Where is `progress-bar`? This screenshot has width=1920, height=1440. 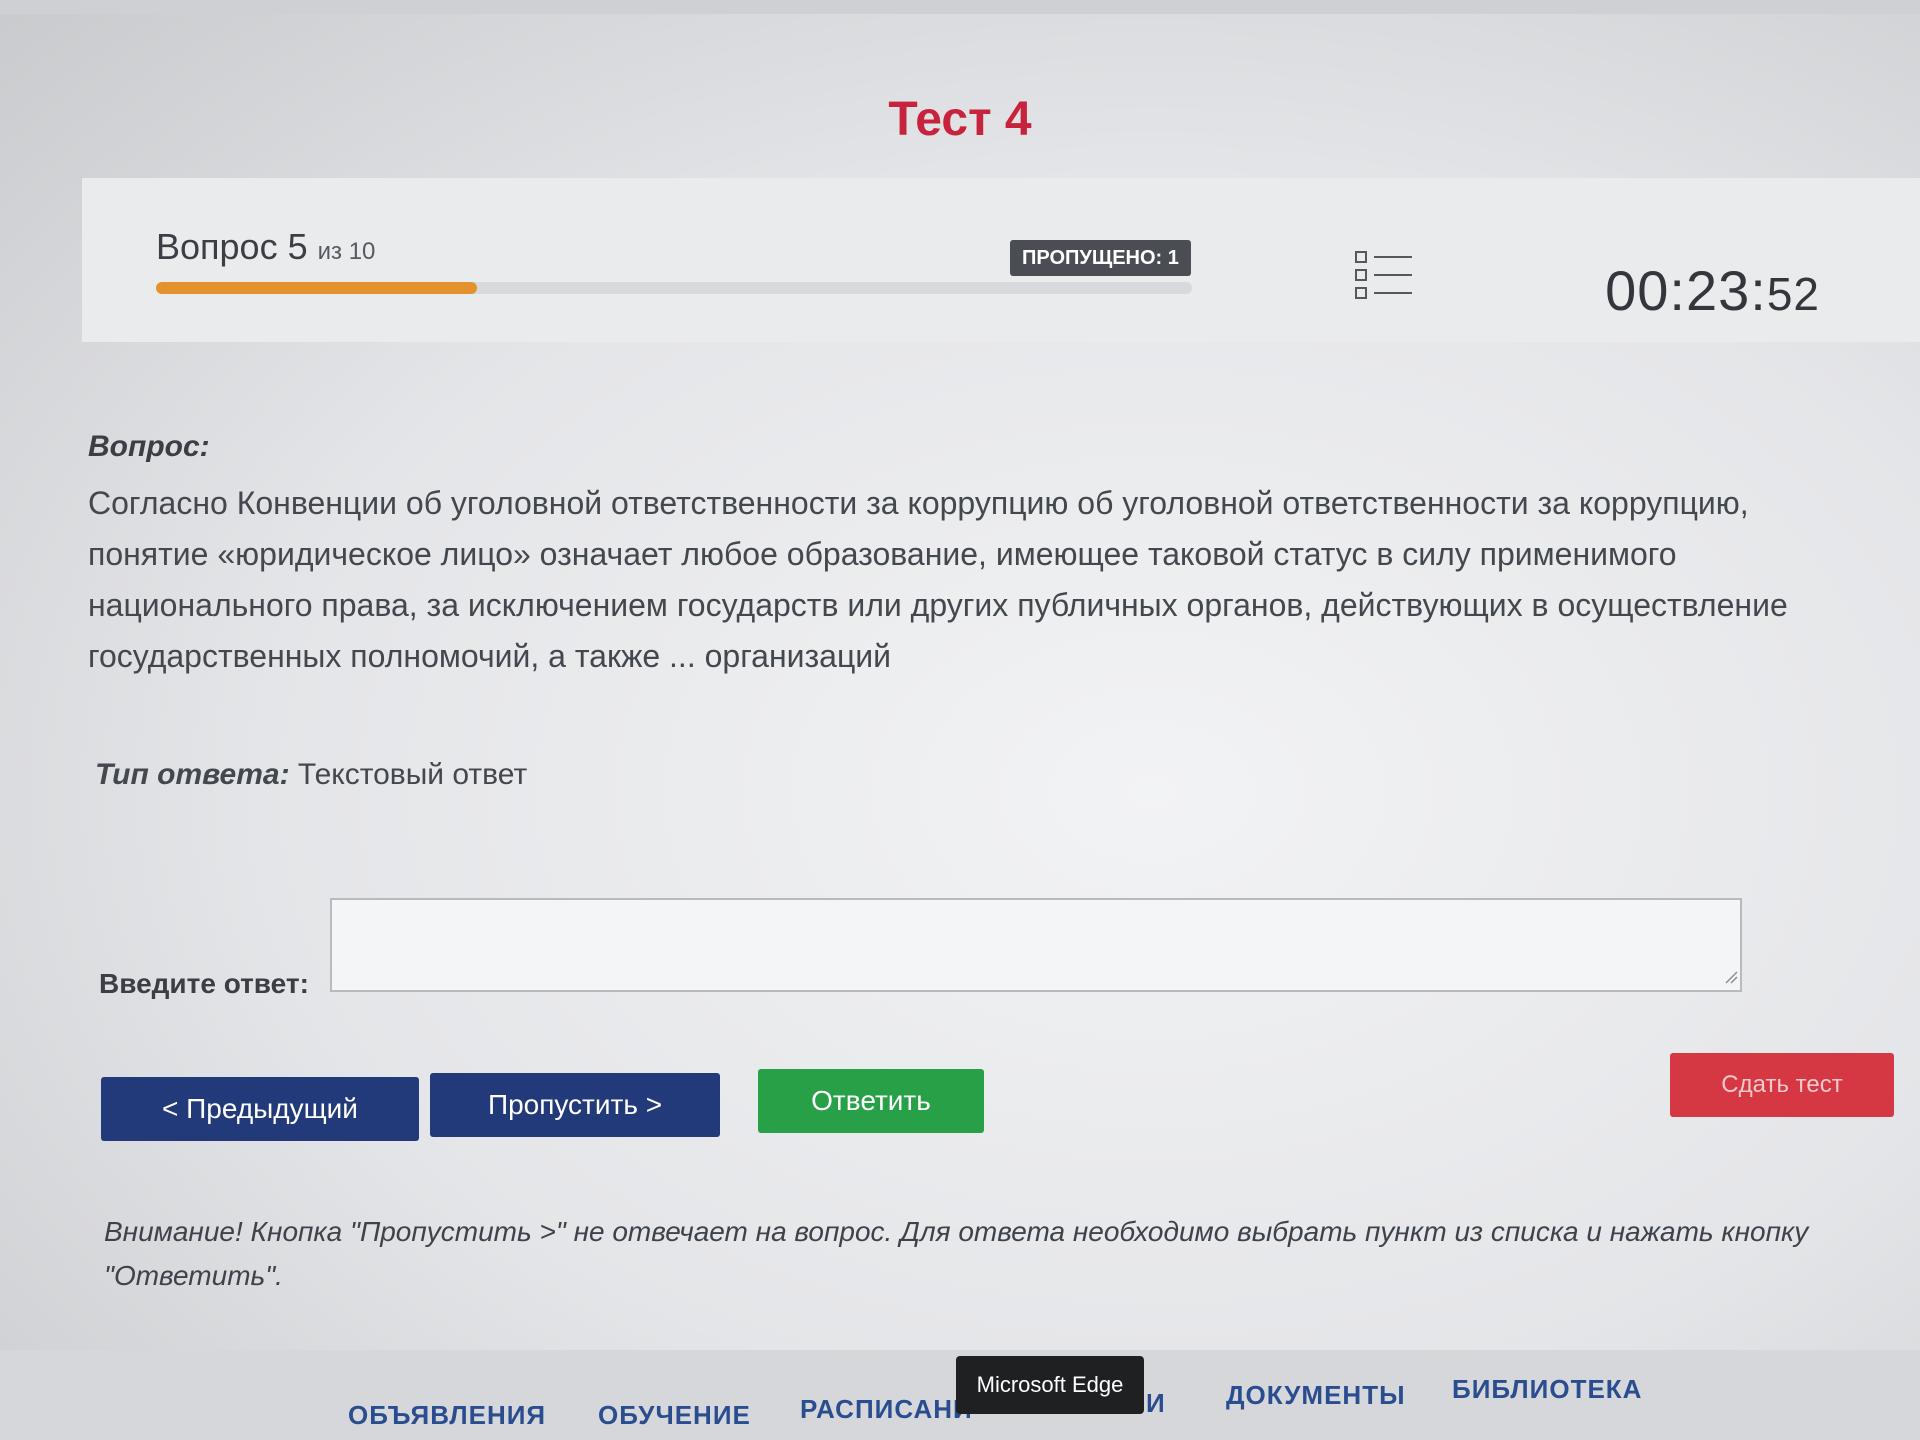
progress-bar is located at coordinates (674, 288).